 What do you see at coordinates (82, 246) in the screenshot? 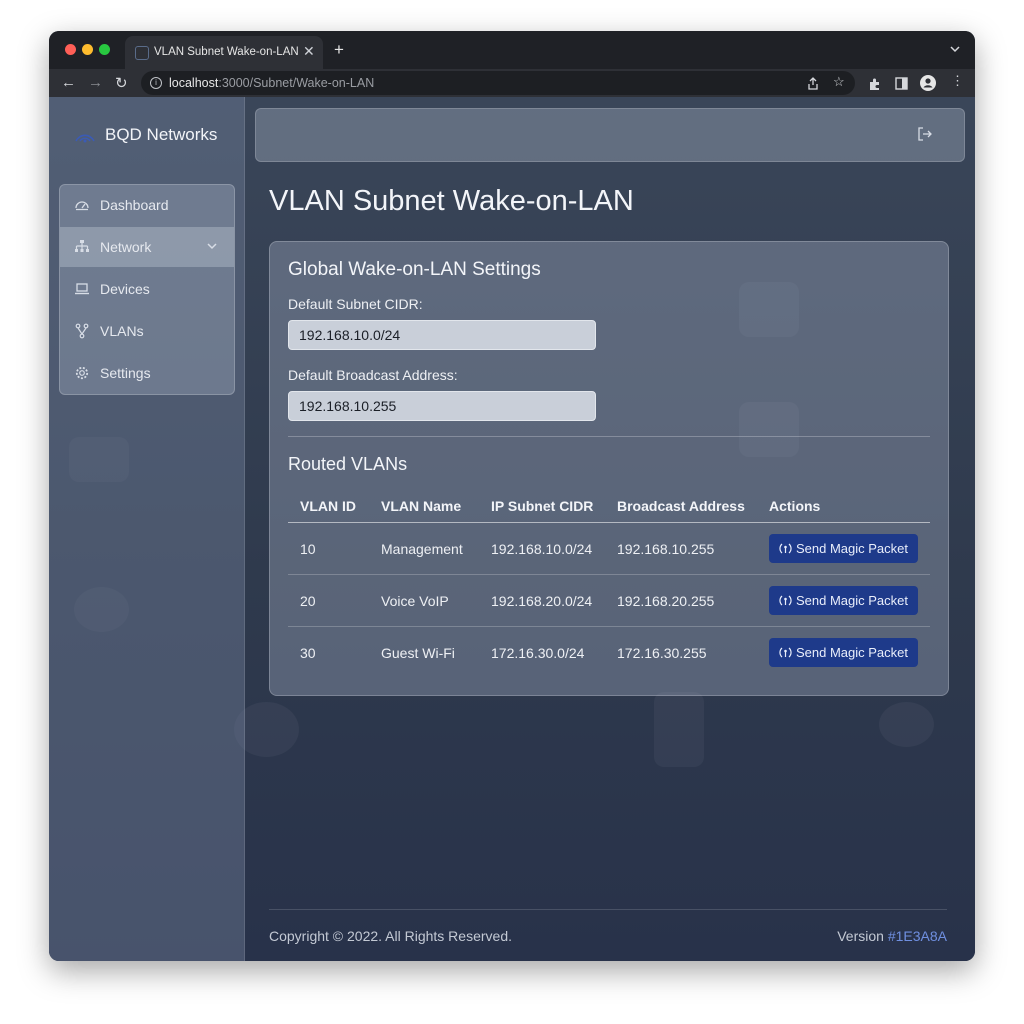
I see `network-icon` at bounding box center [82, 246].